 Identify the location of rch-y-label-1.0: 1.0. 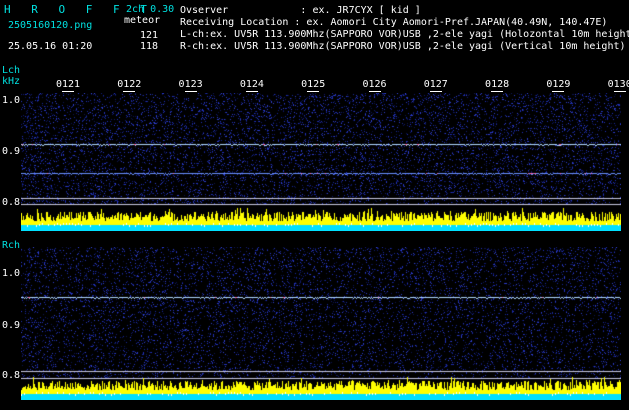
(11, 273).